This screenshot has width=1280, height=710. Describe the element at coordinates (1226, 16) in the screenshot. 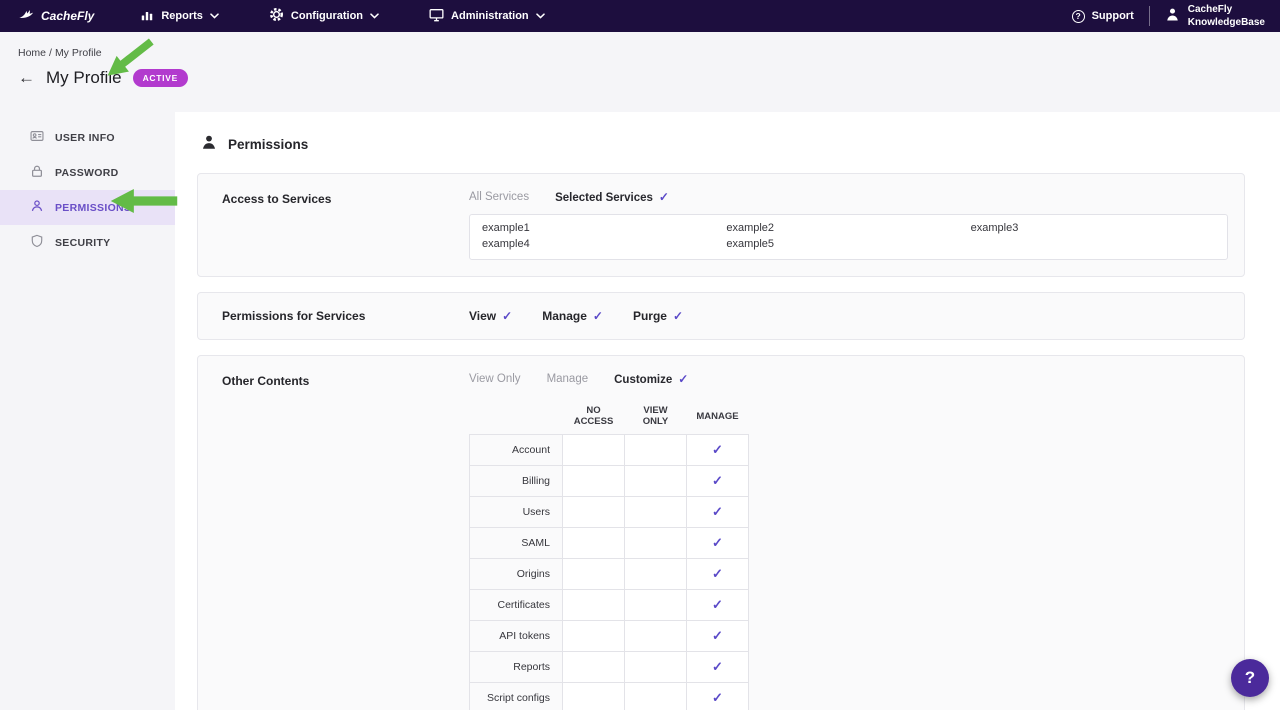

I see `knowledgebase-label: CacheFly KnowledgeBase` at that location.